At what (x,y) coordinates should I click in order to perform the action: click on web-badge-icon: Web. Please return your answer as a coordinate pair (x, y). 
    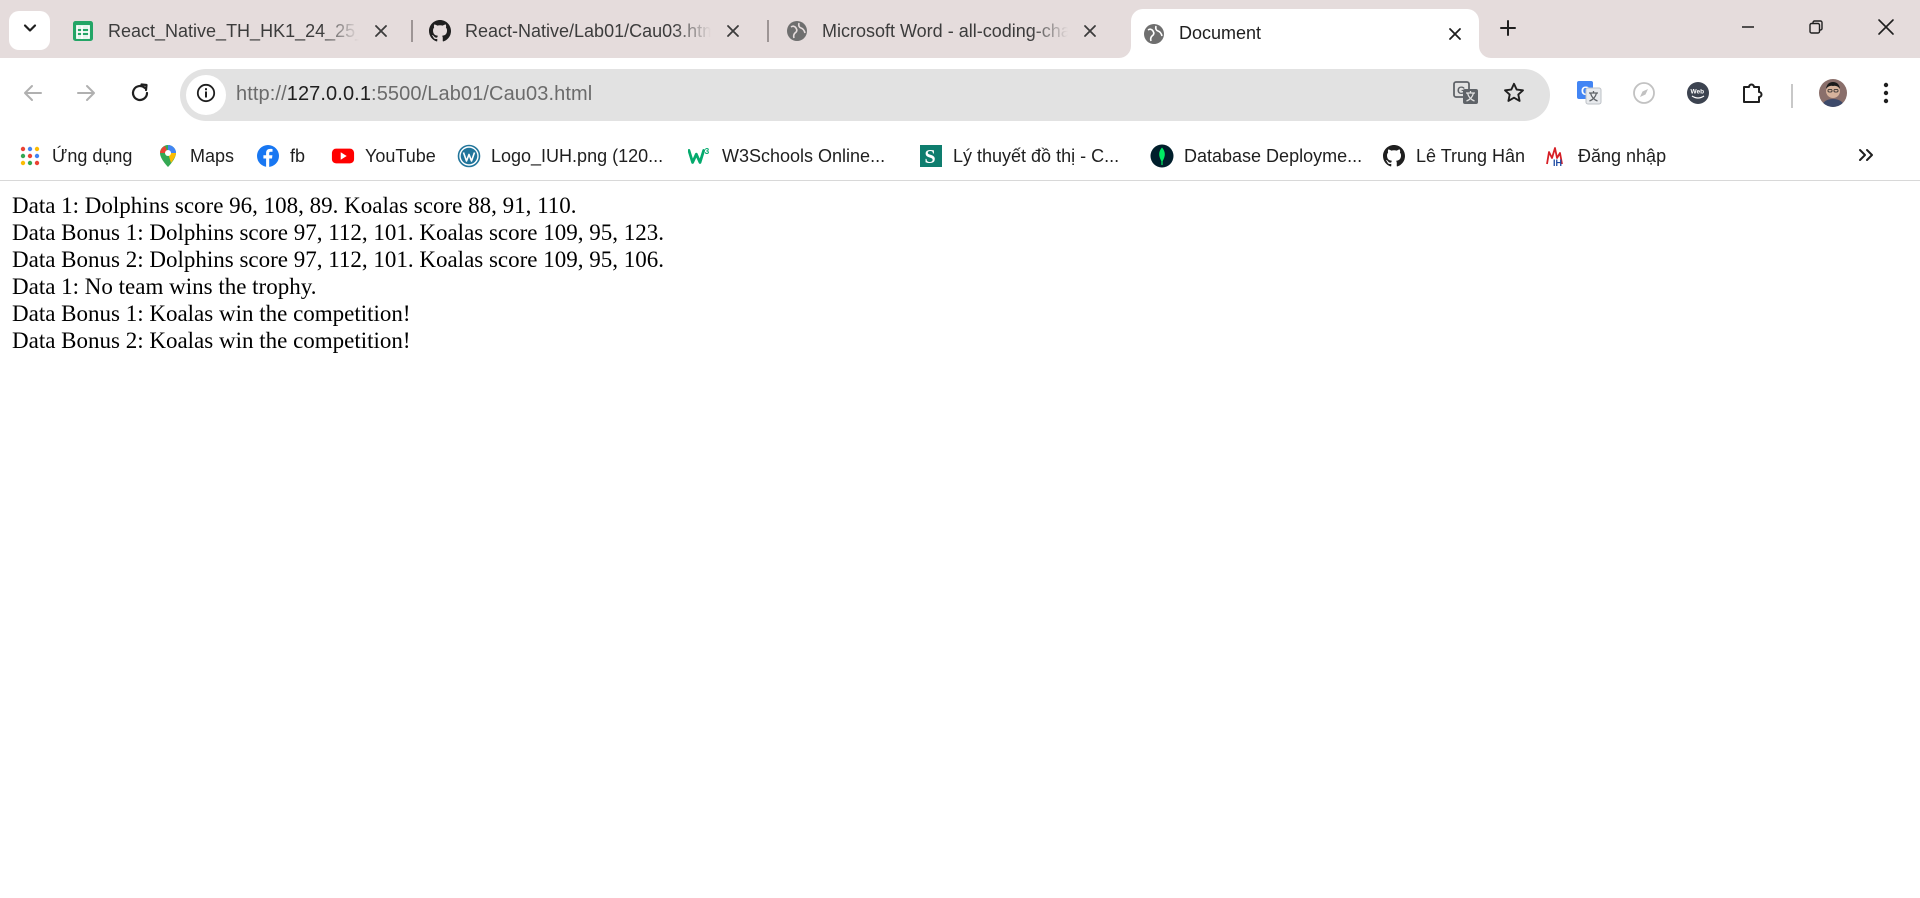
    Looking at the image, I should click on (1698, 95).